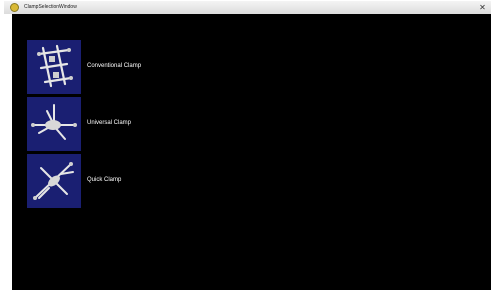 Image resolution: width=493 pixels, height=292 pixels. I want to click on clamp-option-label: Universal Clamp, so click(109, 123).